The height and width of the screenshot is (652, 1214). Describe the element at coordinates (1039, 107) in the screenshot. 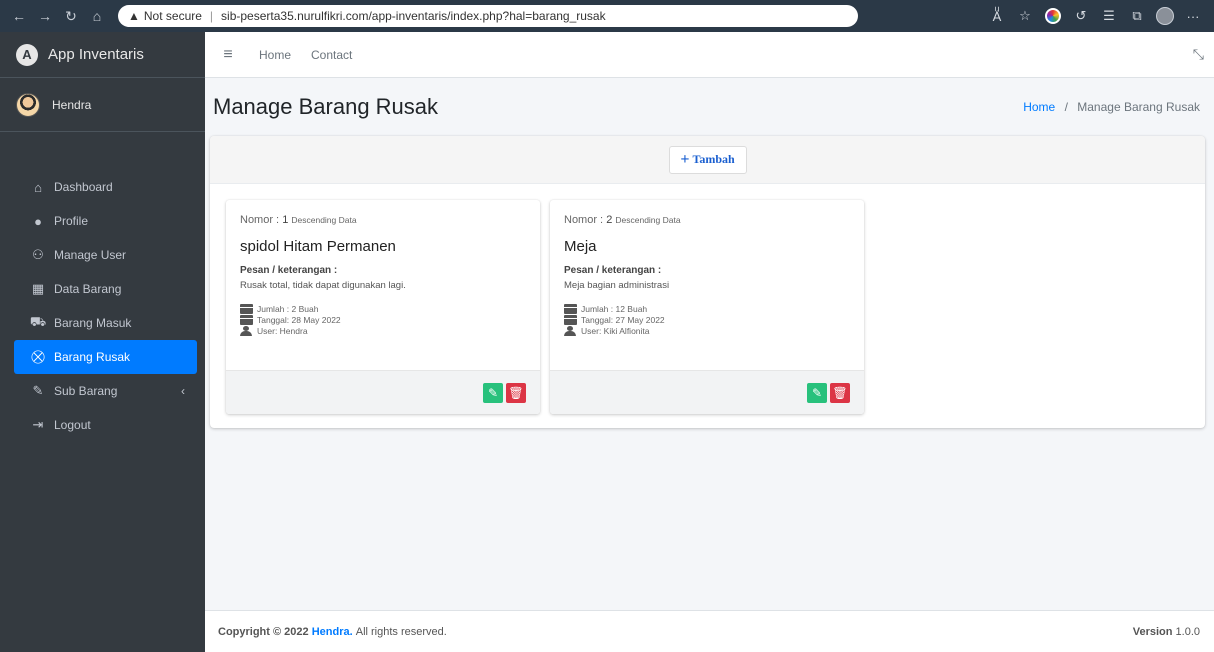

I see `breadcrumb-home-link: Home` at that location.